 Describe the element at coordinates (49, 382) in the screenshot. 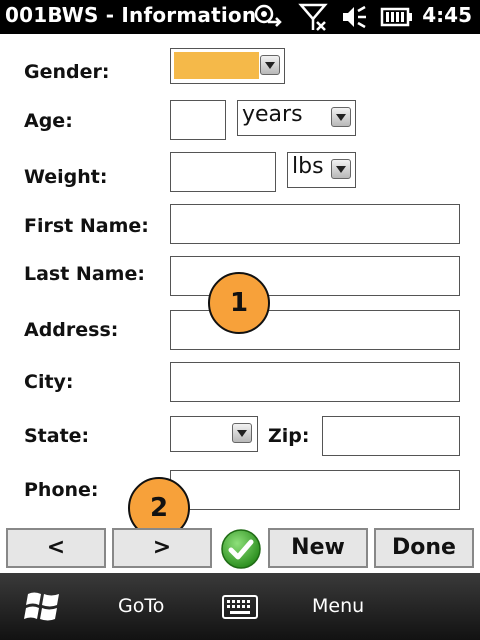

I see `city-label: City:` at that location.